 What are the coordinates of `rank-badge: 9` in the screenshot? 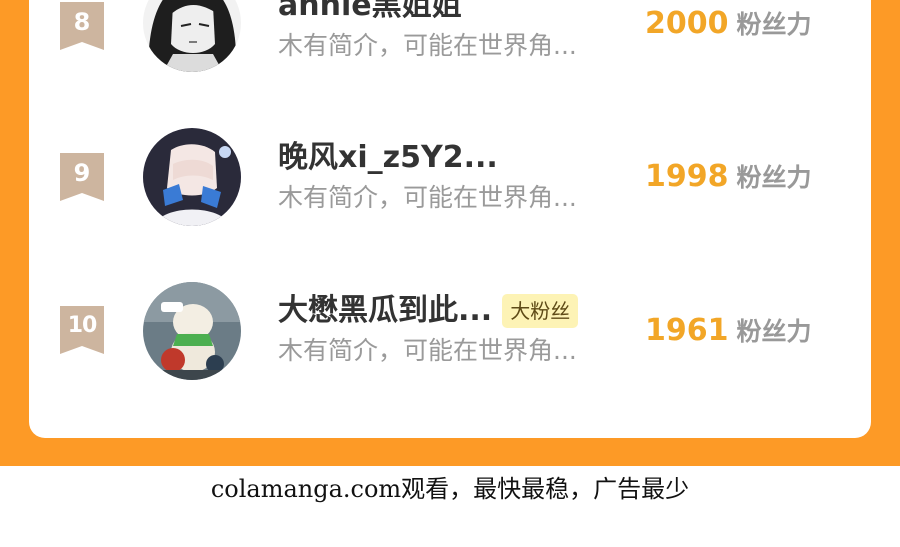 It's located at (82, 177).